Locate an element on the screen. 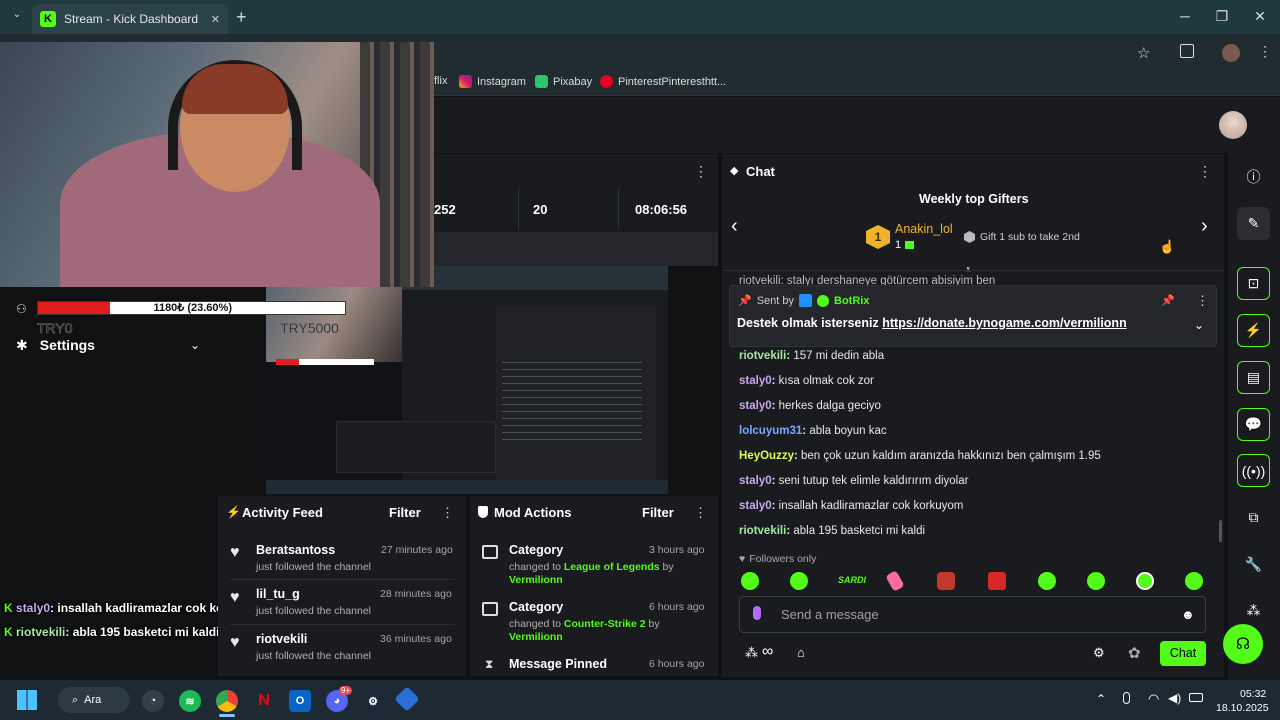 The width and height of the screenshot is (1280, 720). settings-row: ✱ Settings ⌄ is located at coordinates (108, 345).